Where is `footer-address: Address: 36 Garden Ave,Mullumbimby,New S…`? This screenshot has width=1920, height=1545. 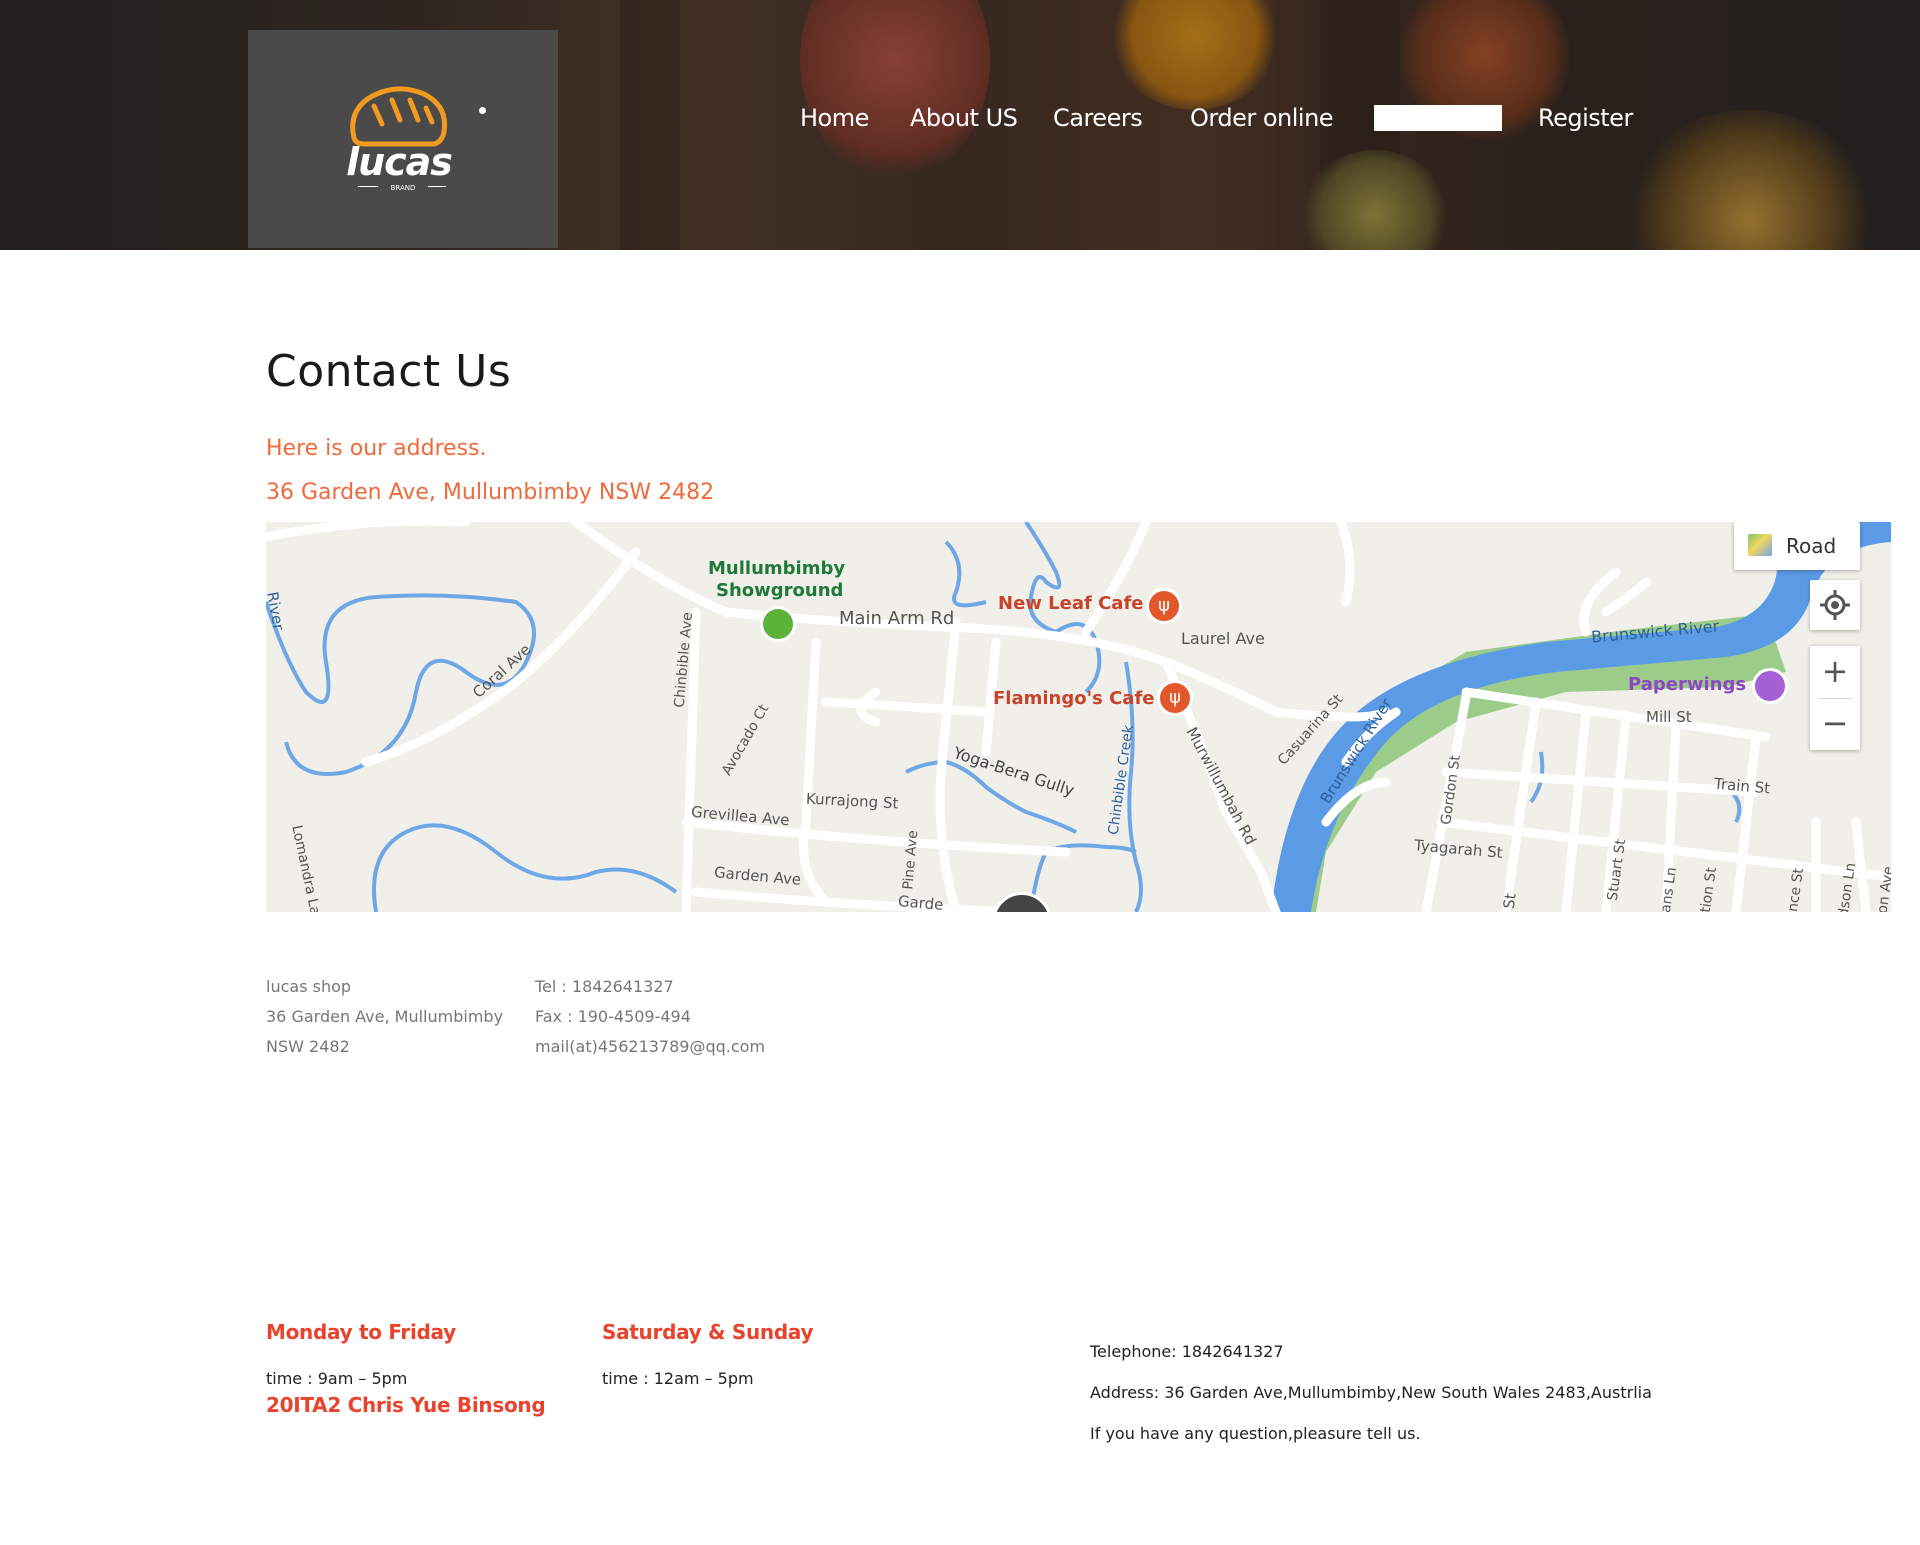
footer-address: Address: 36 Garden Ave,Mullumbimby,New S… is located at coordinates (1371, 1392).